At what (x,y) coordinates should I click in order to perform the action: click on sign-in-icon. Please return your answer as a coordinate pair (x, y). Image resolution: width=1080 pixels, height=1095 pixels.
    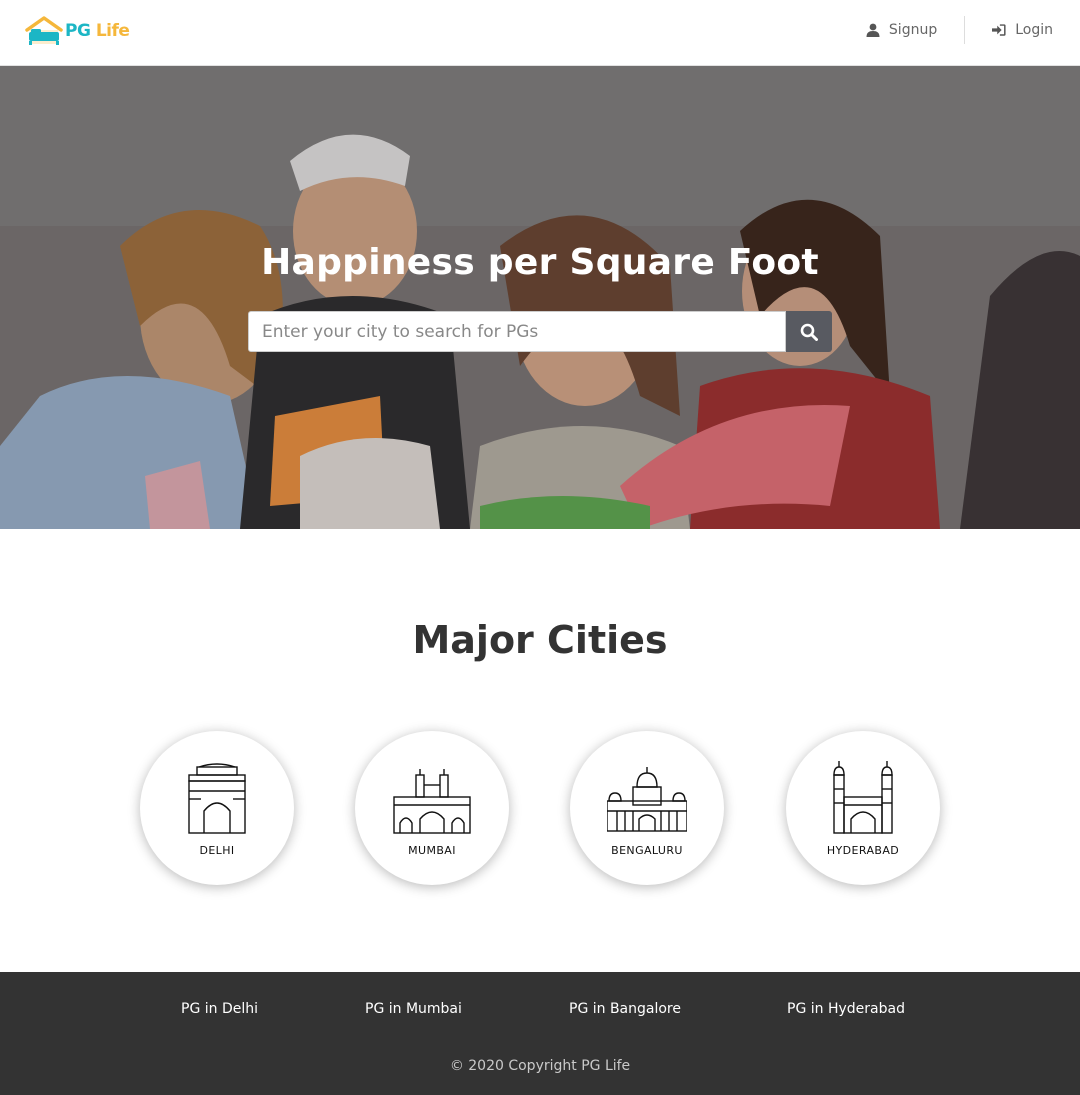
    Looking at the image, I should click on (999, 30).